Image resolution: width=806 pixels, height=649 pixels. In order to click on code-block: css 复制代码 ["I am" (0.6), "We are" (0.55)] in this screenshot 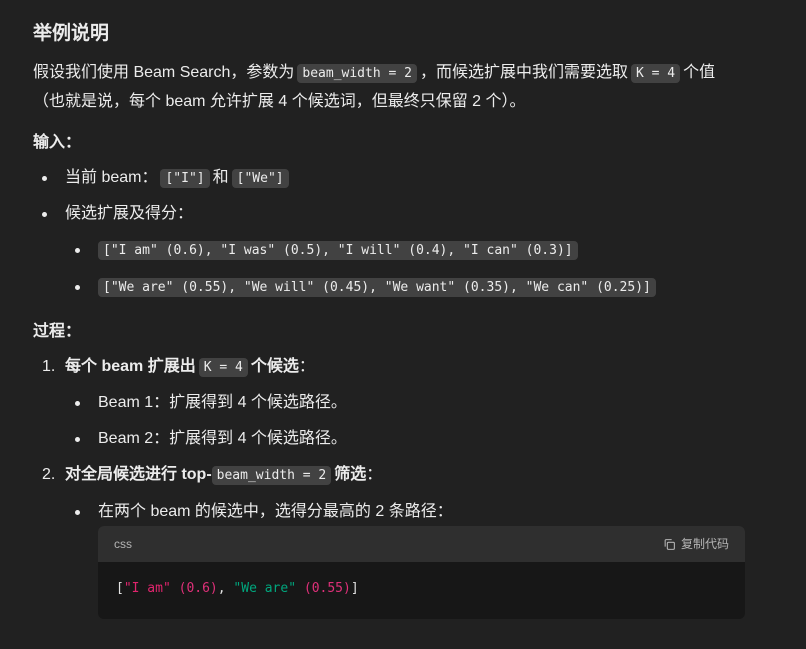, I will do `click(421, 572)`.